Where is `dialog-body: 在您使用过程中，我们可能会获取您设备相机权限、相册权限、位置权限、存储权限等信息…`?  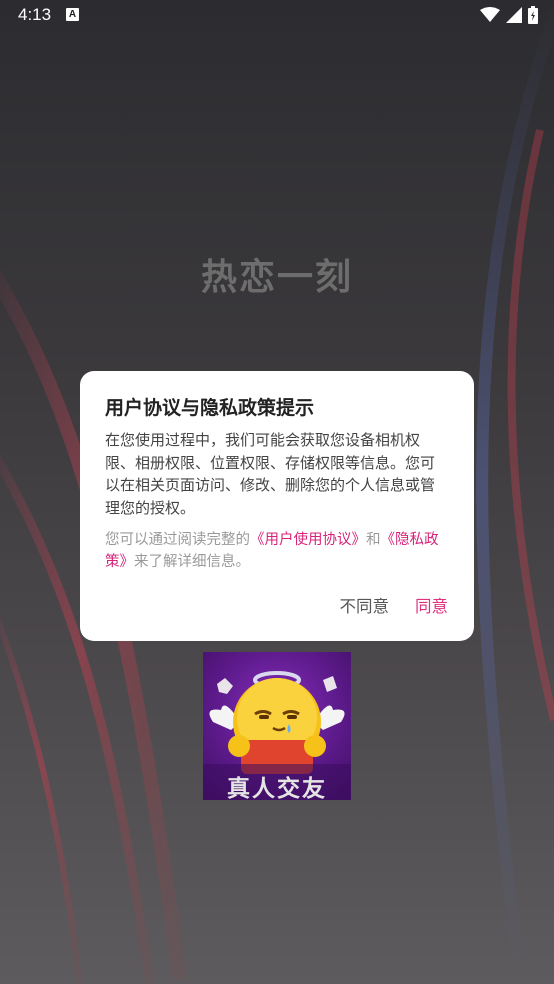 dialog-body: 在您使用过程中，我们可能会获取您设备相机权限、相册权限、位置权限、存储权限等信息… is located at coordinates (270, 474).